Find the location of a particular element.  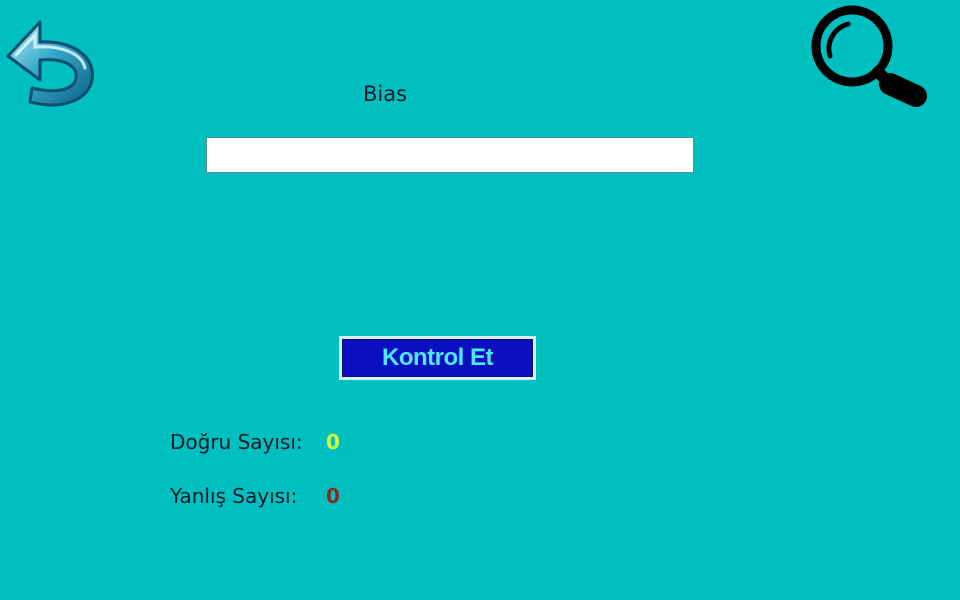

wrong-count-value: 0 is located at coordinates (333, 496).